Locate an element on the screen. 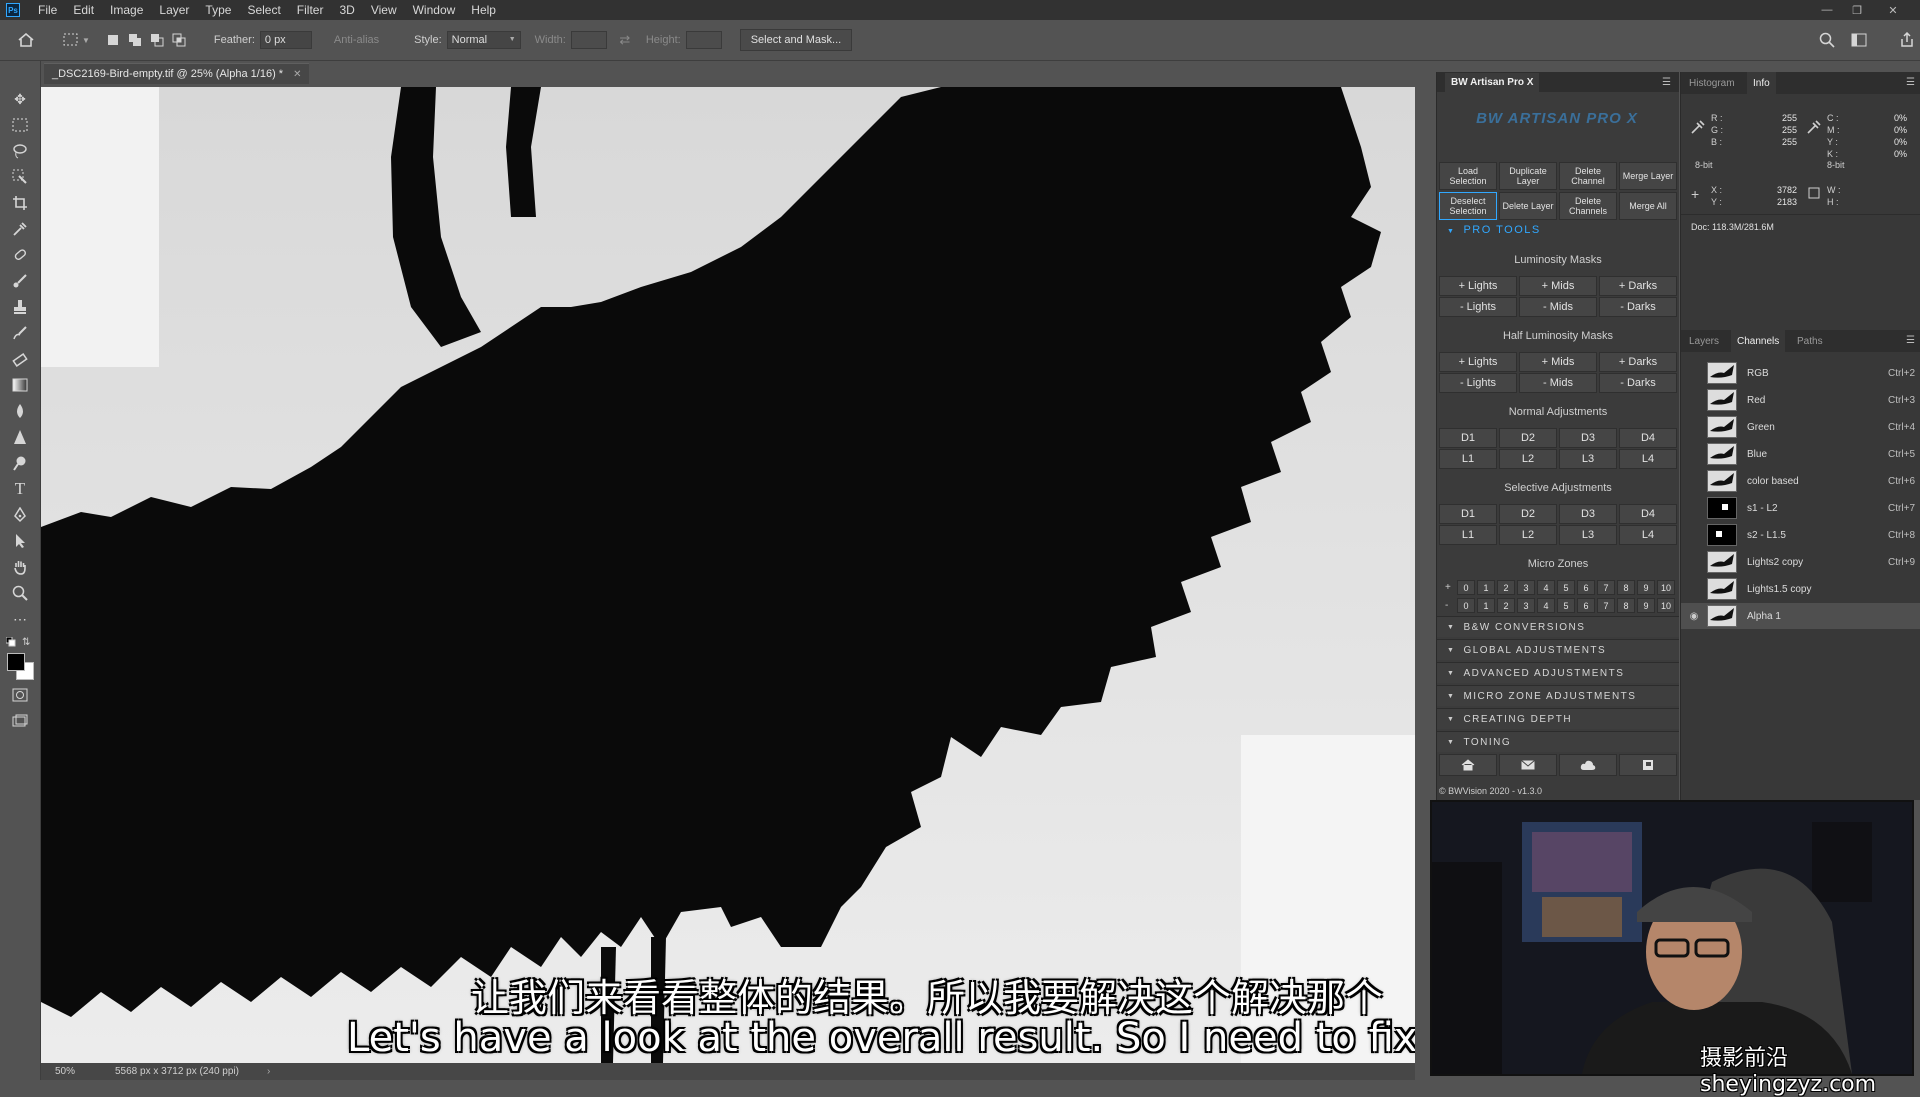 Image resolution: width=1920 pixels, height=1097 pixels. load-selection-button: Load Selection is located at coordinates (1468, 176).